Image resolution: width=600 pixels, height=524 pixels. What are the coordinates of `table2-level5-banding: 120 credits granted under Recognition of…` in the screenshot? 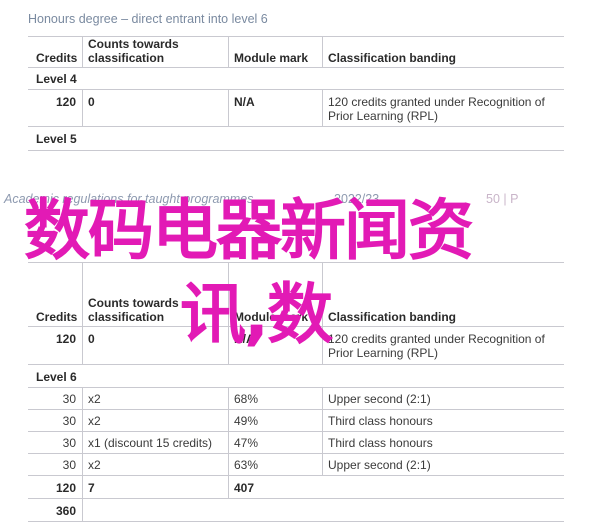 It's located at (436, 346).